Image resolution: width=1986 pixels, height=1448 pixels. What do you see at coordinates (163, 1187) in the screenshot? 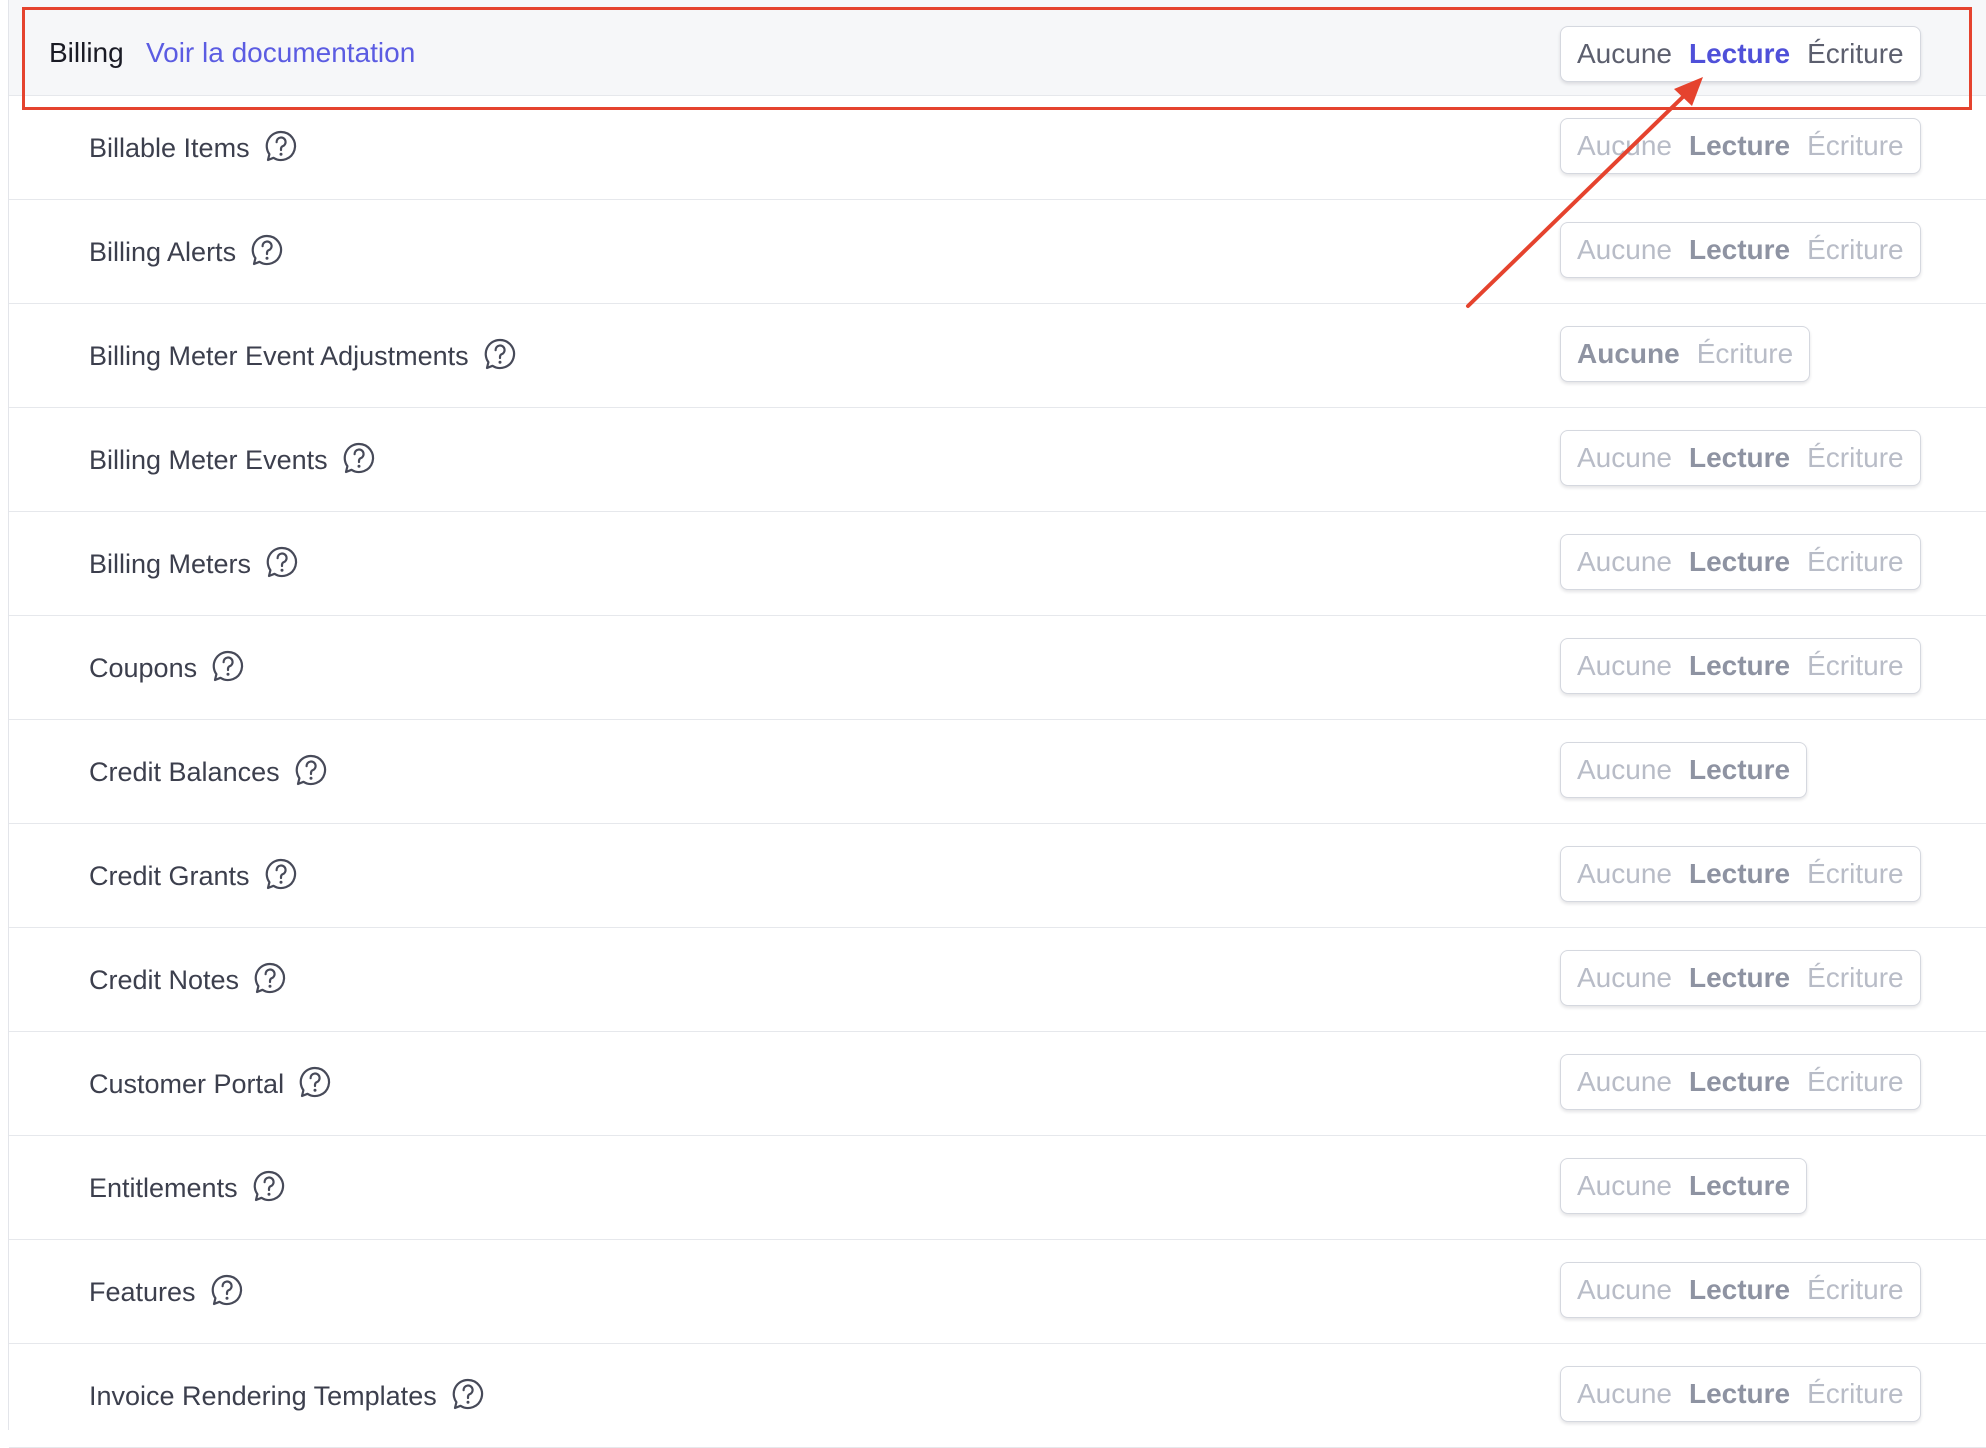
I see `resource-name: Entitlements` at bounding box center [163, 1187].